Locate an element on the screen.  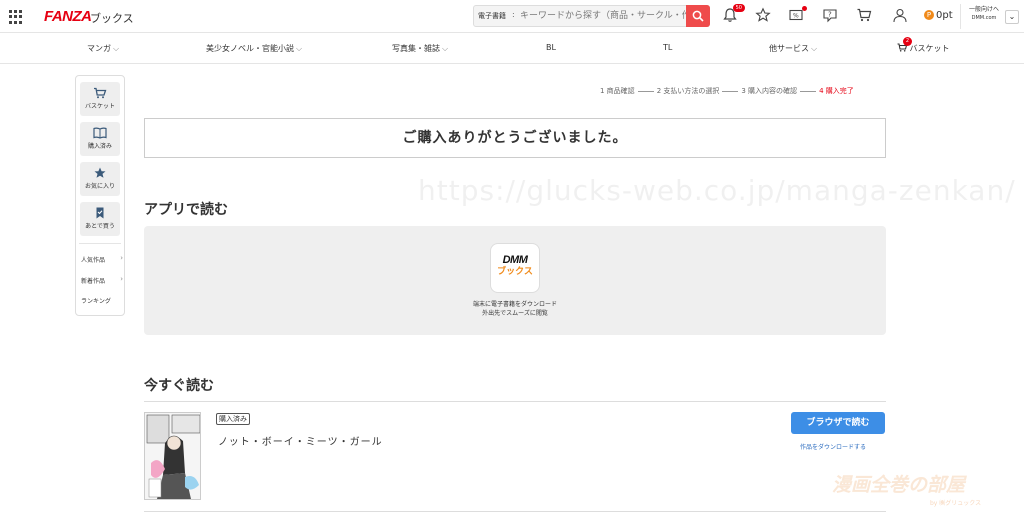
search-button is located at coordinates (698, 16).